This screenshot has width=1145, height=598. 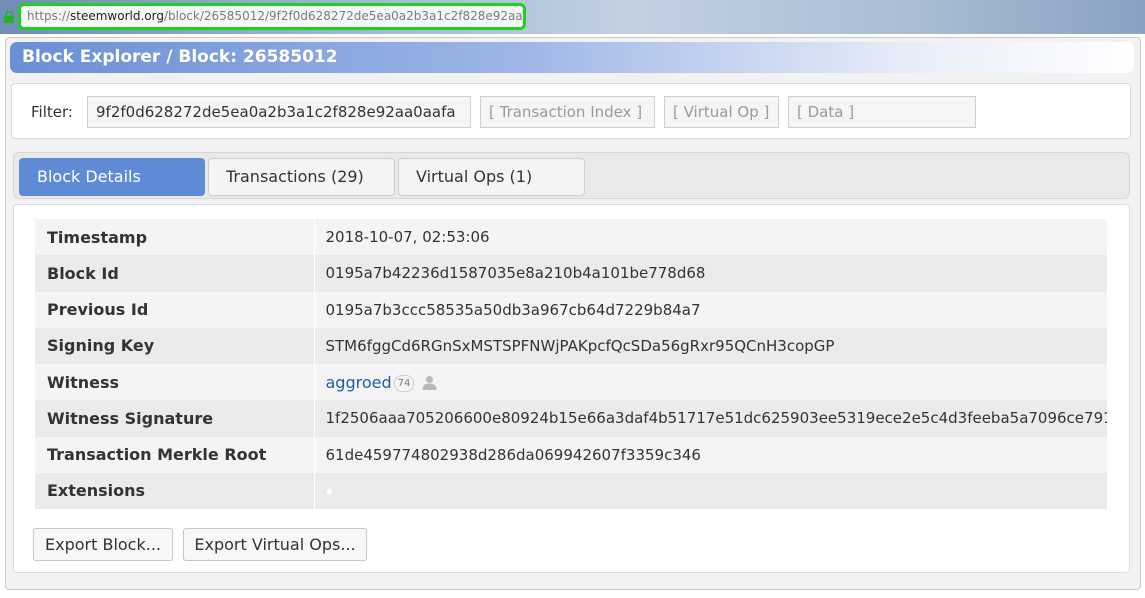 I want to click on timestamp-label: Timestamp, so click(x=175, y=237).